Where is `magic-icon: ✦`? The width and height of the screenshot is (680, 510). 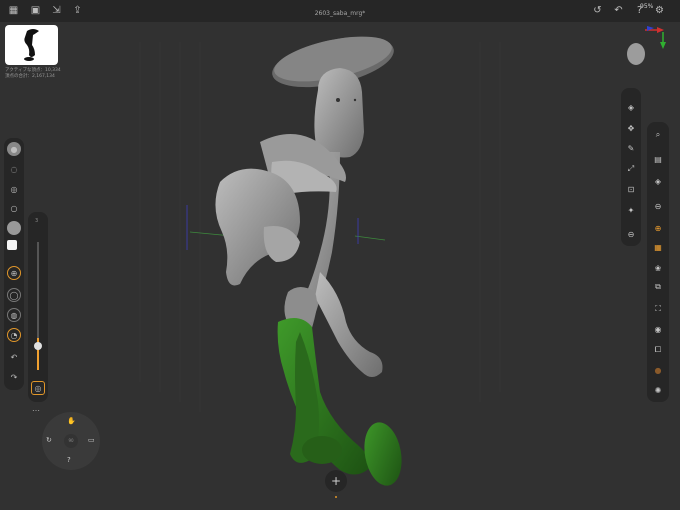 magic-icon: ✦ is located at coordinates (631, 210).